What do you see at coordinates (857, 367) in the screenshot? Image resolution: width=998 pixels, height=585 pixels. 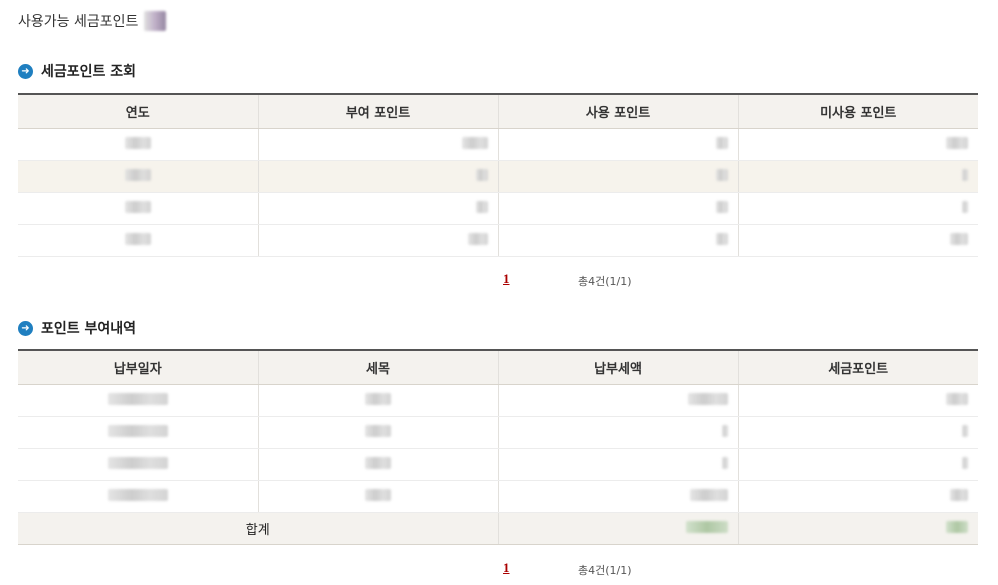 I see `col-header-tax-points: 세금포인트` at bounding box center [857, 367].